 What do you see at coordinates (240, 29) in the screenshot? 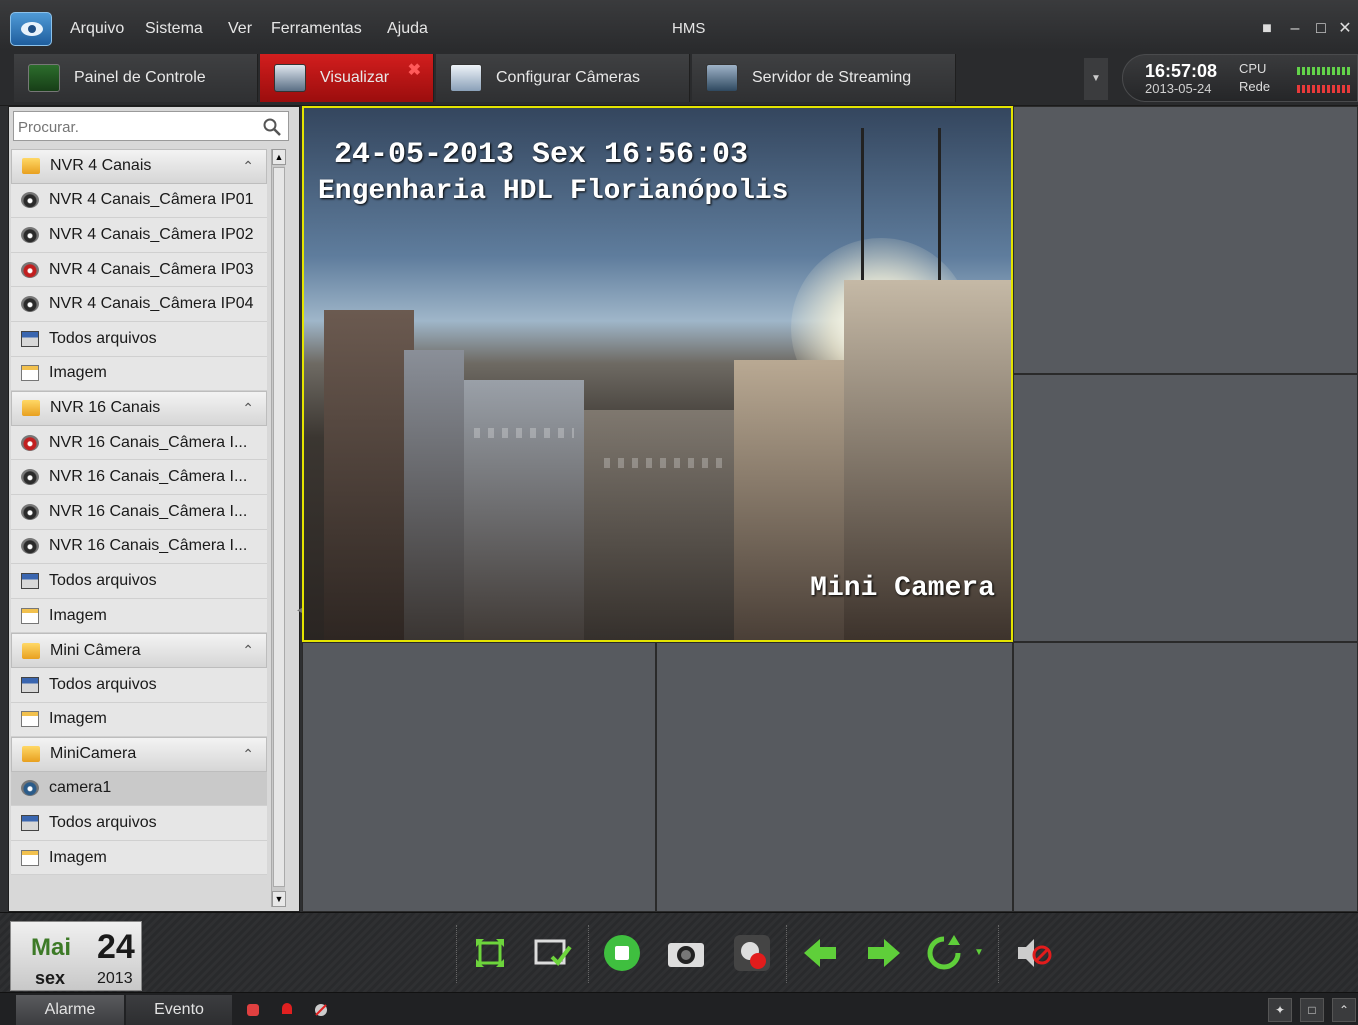
I see `menu-ver: Ver` at bounding box center [240, 29].